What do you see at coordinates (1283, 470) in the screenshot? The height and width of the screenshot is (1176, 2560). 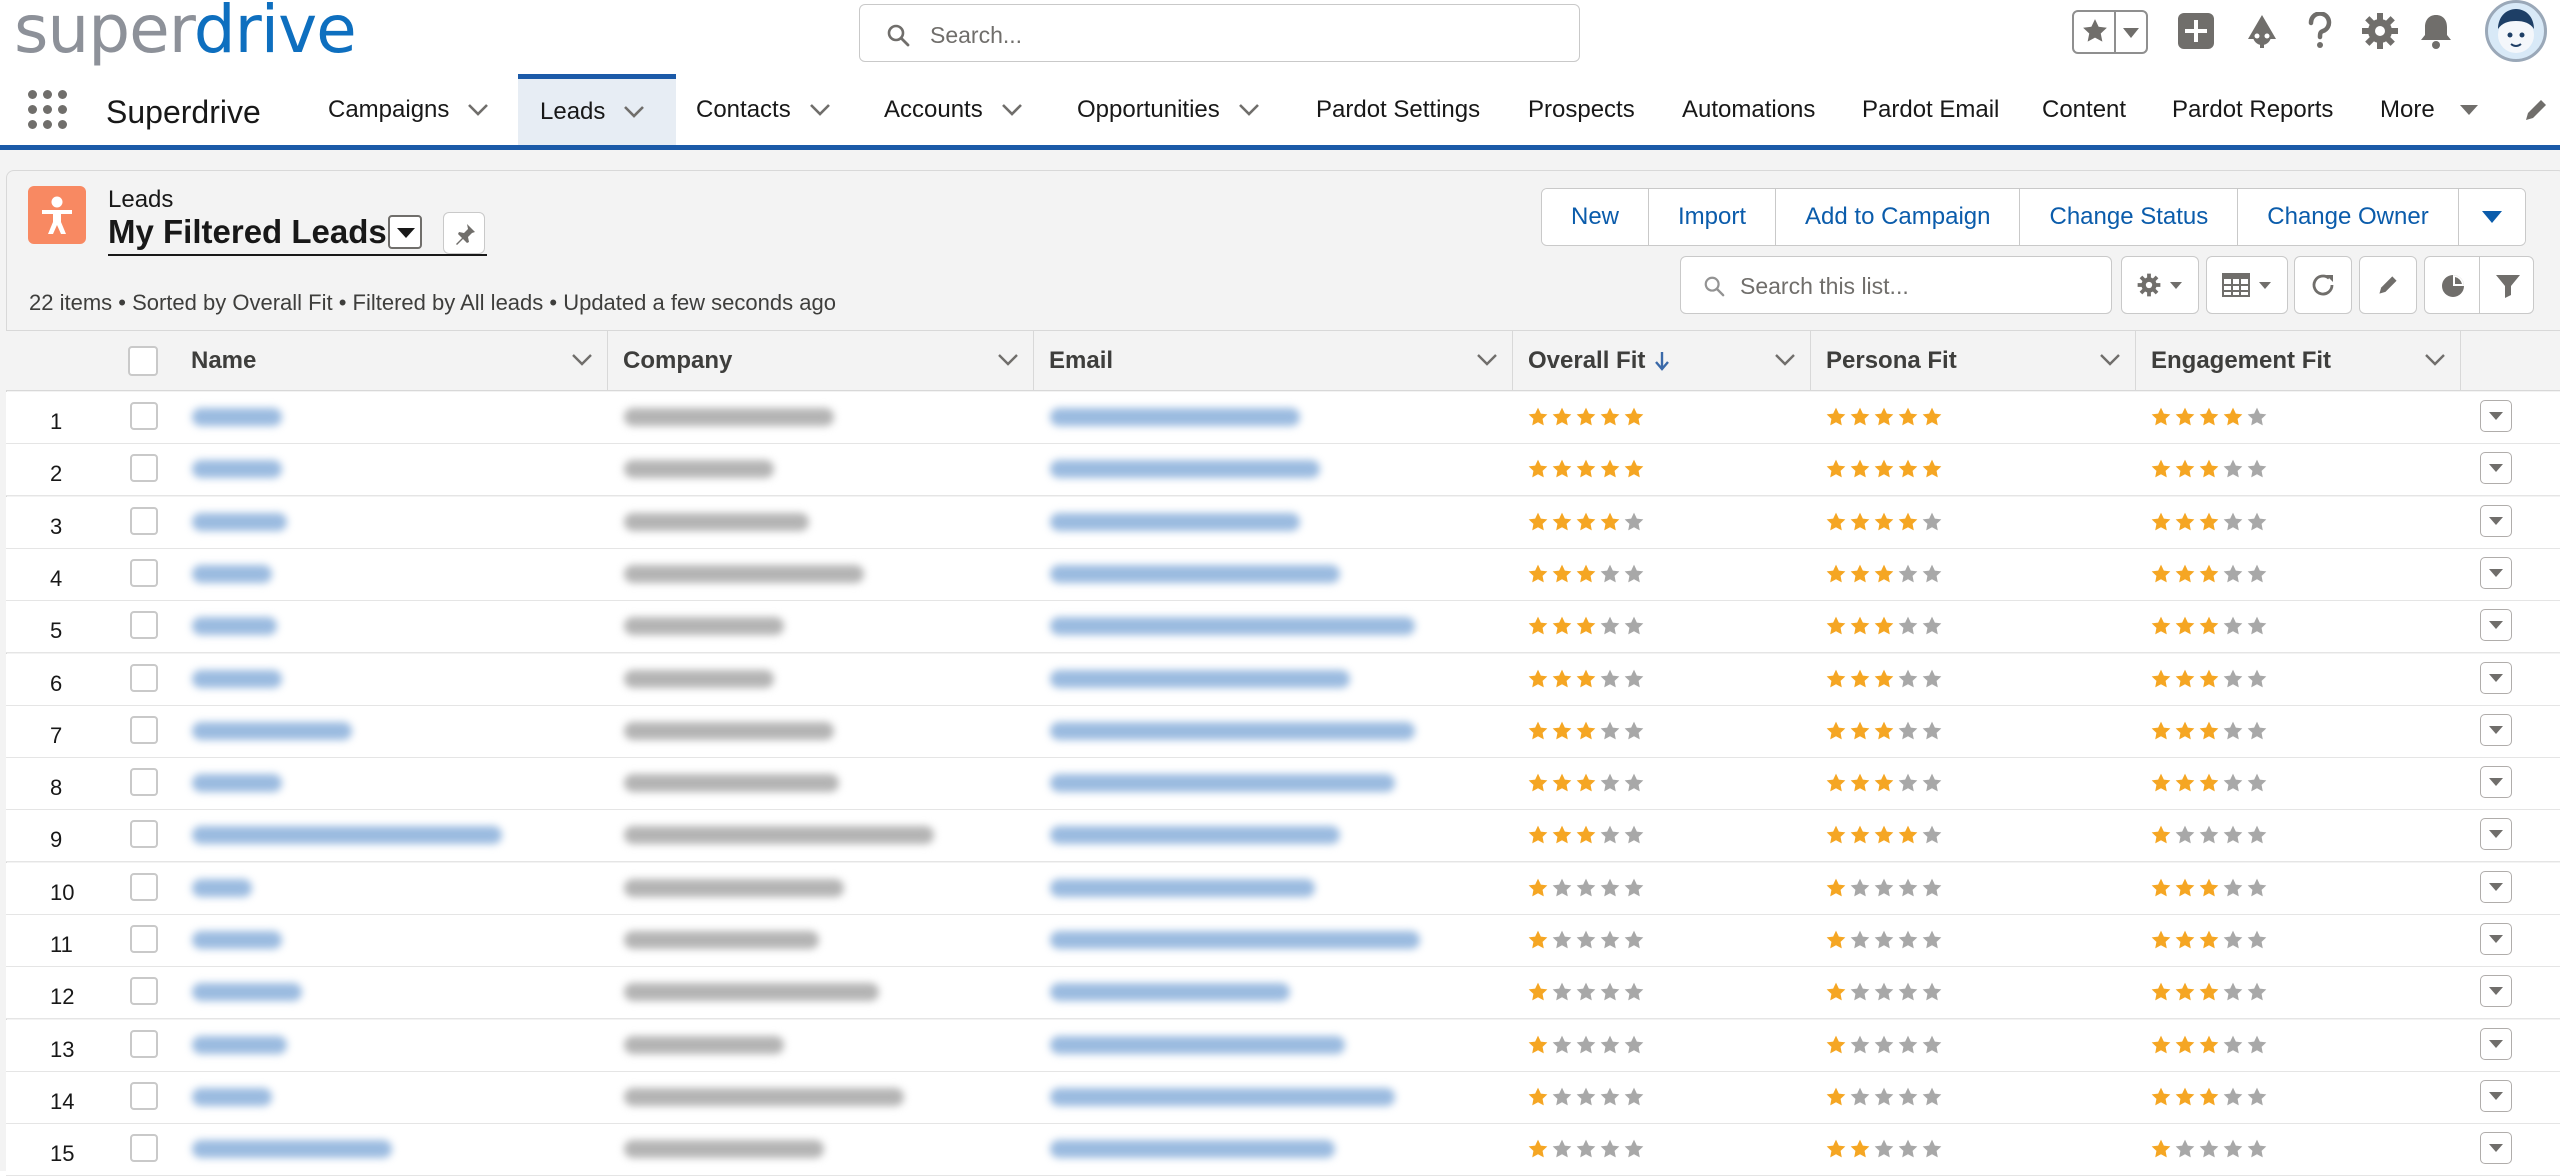 I see `table-row: 2` at bounding box center [1283, 470].